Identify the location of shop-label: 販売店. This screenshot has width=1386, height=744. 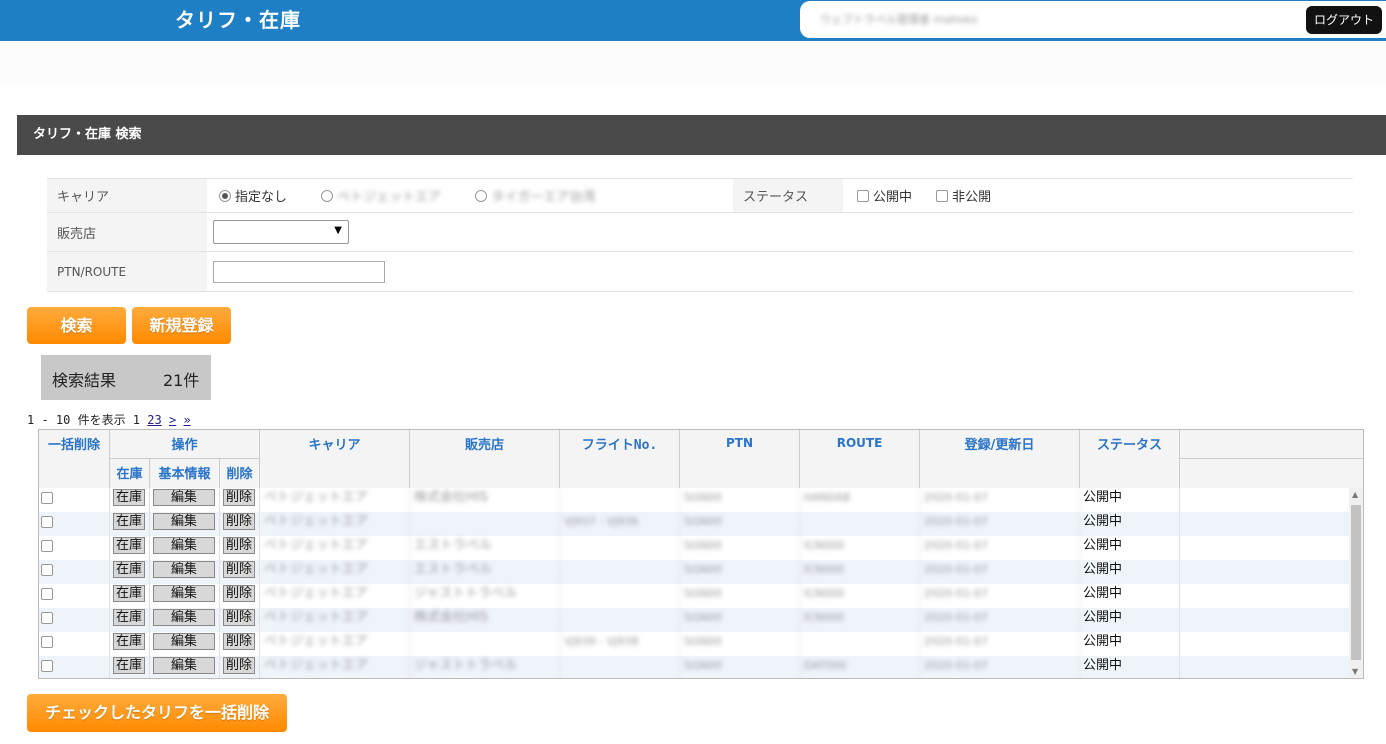
(127, 232).